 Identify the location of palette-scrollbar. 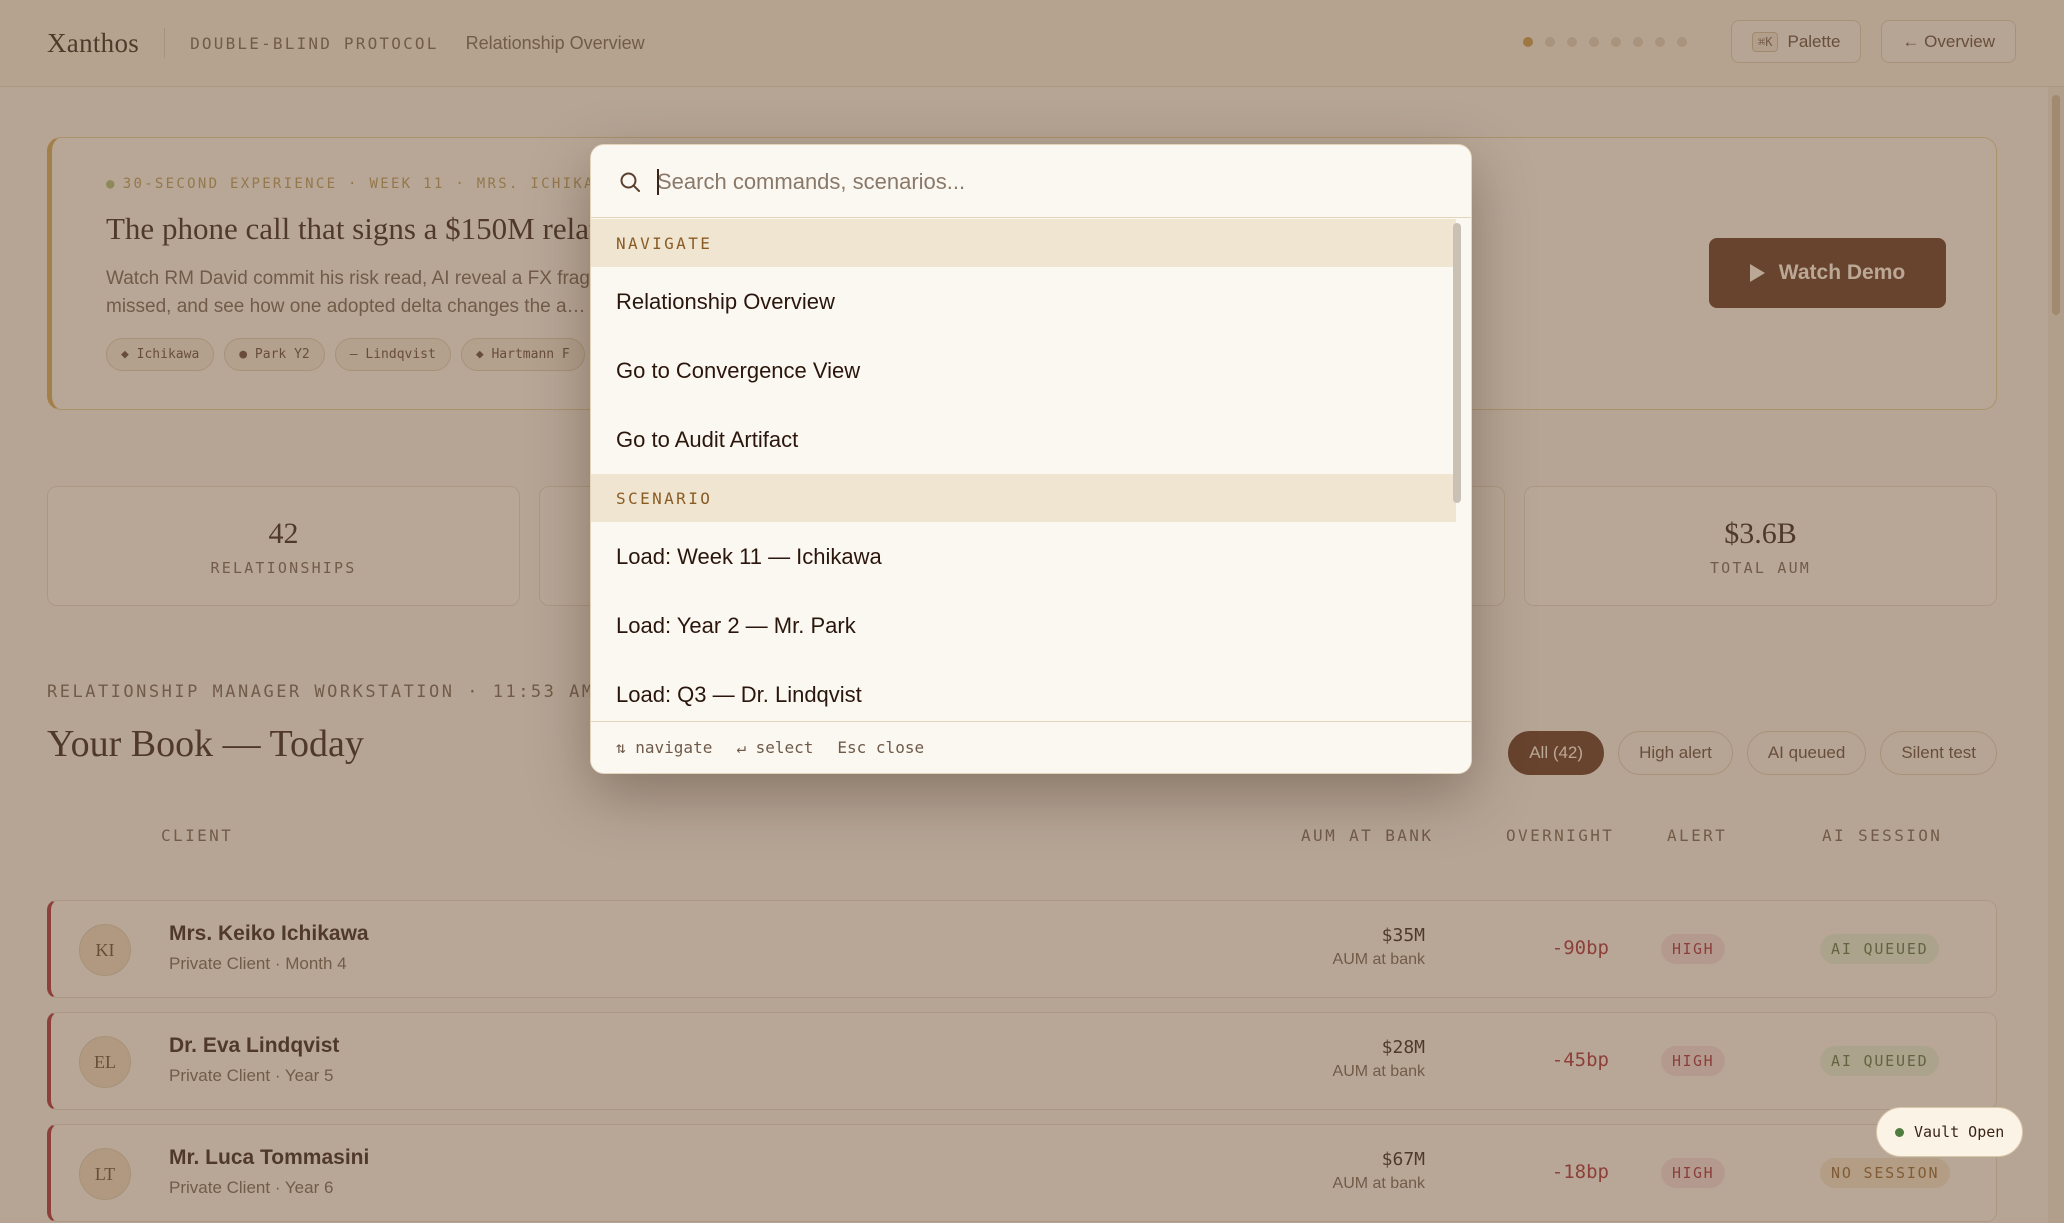
(1457, 433).